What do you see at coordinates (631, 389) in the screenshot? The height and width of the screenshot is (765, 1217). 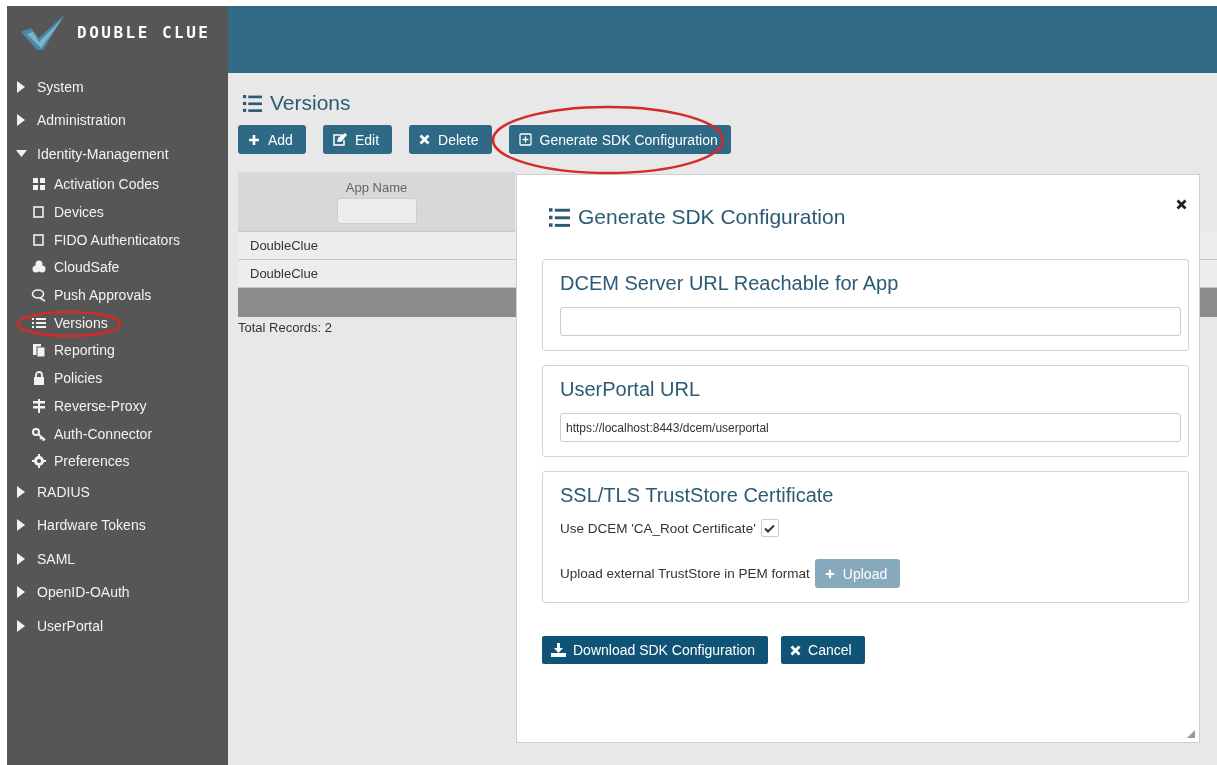 I see `section-title: UserPortal URL` at bounding box center [631, 389].